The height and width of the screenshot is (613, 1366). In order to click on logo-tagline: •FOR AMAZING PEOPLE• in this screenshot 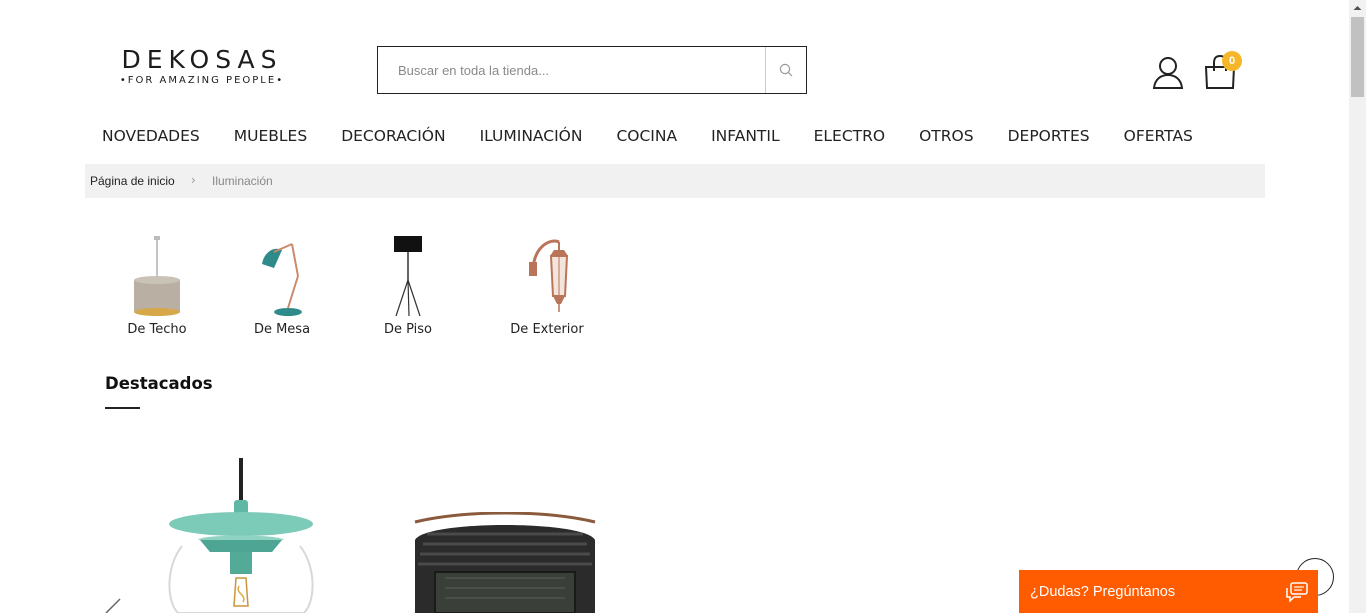, I will do `click(202, 80)`.